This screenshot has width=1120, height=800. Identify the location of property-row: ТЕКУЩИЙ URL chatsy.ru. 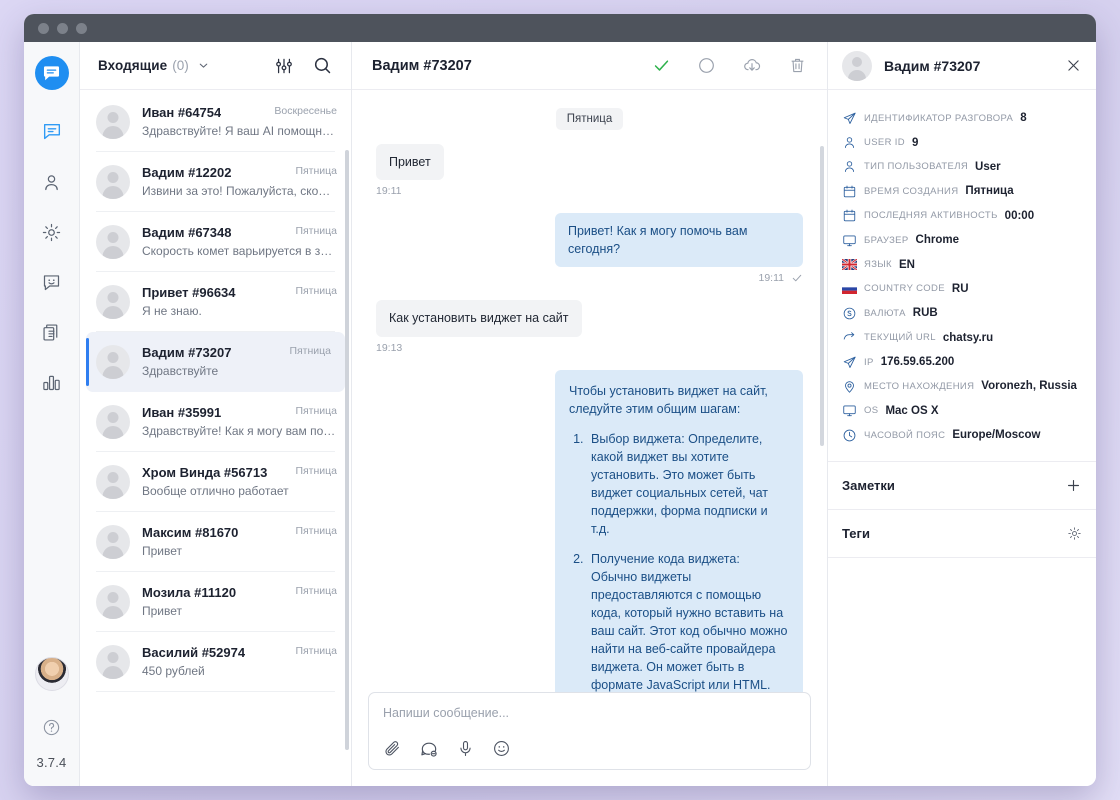
(962, 338).